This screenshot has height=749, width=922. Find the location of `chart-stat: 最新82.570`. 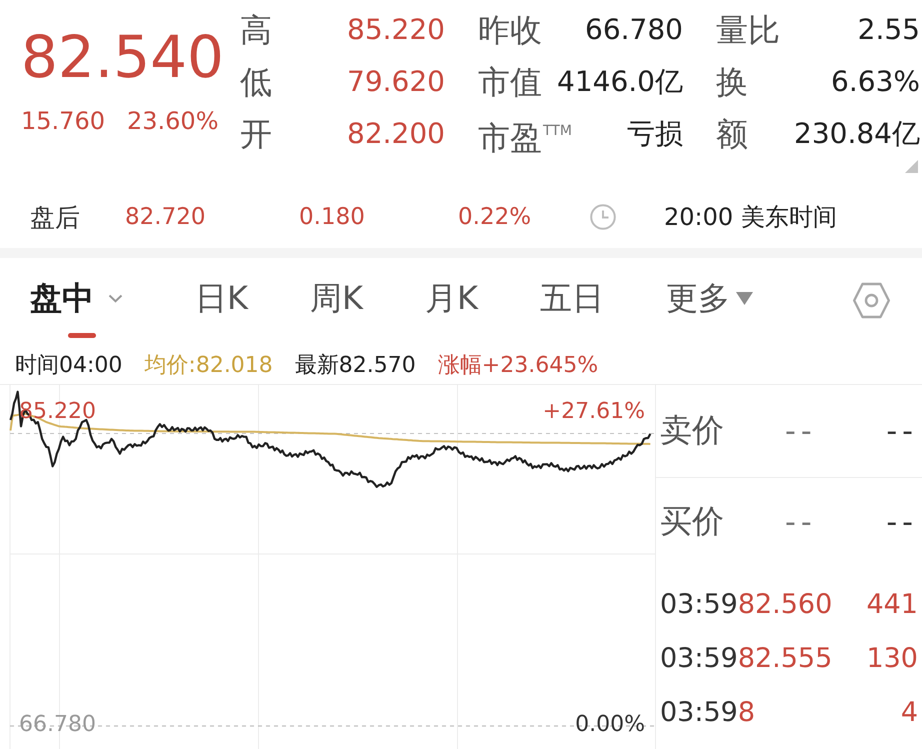

chart-stat: 最新82.570 is located at coordinates (355, 366).